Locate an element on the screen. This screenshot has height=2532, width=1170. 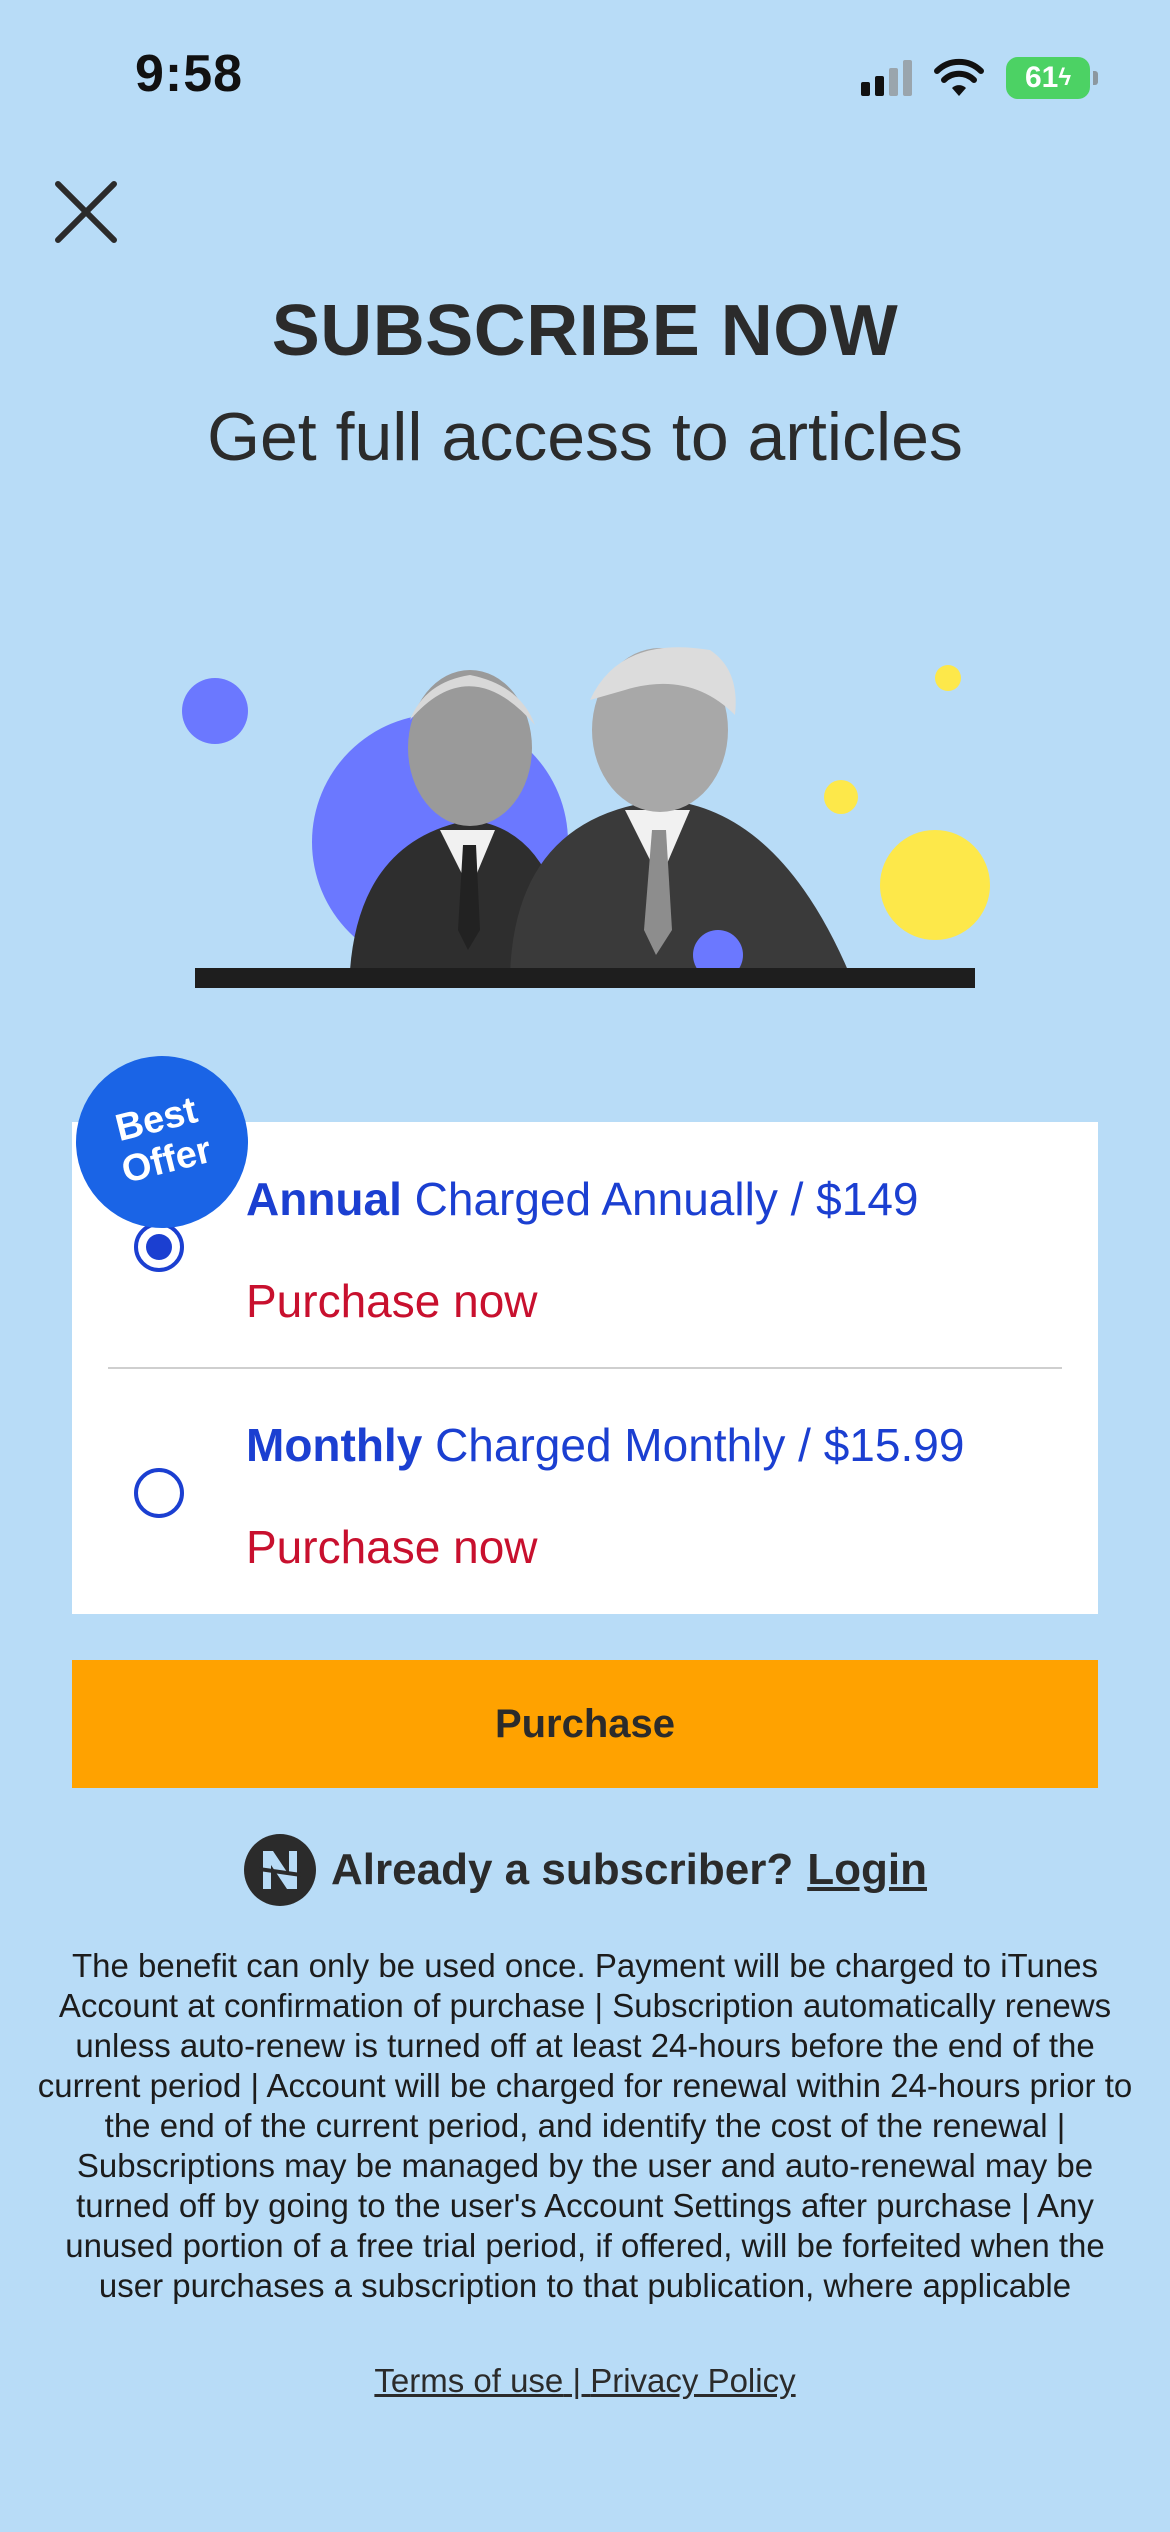
footer-links: Terms of use | Privacy Policy is located at coordinates (585, 2381).